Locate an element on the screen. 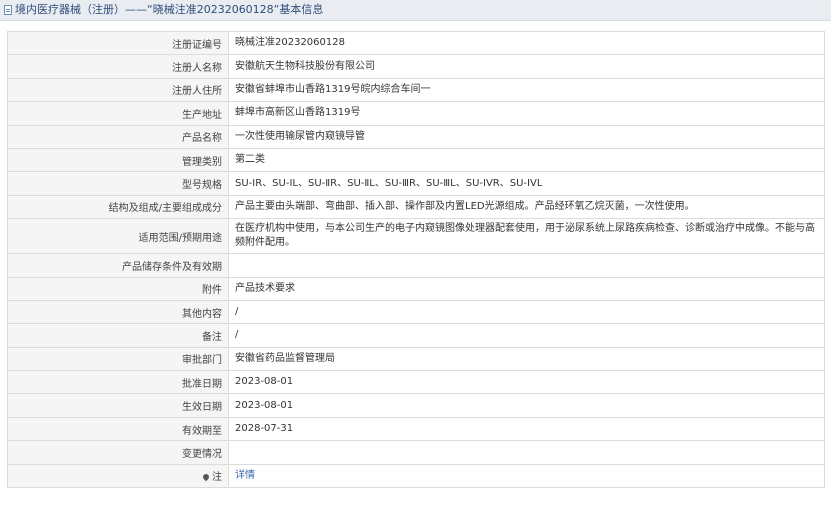 The height and width of the screenshot is (510, 831). row-value: 安徽航天生物科技股份有限公司 is located at coordinates (526, 66).